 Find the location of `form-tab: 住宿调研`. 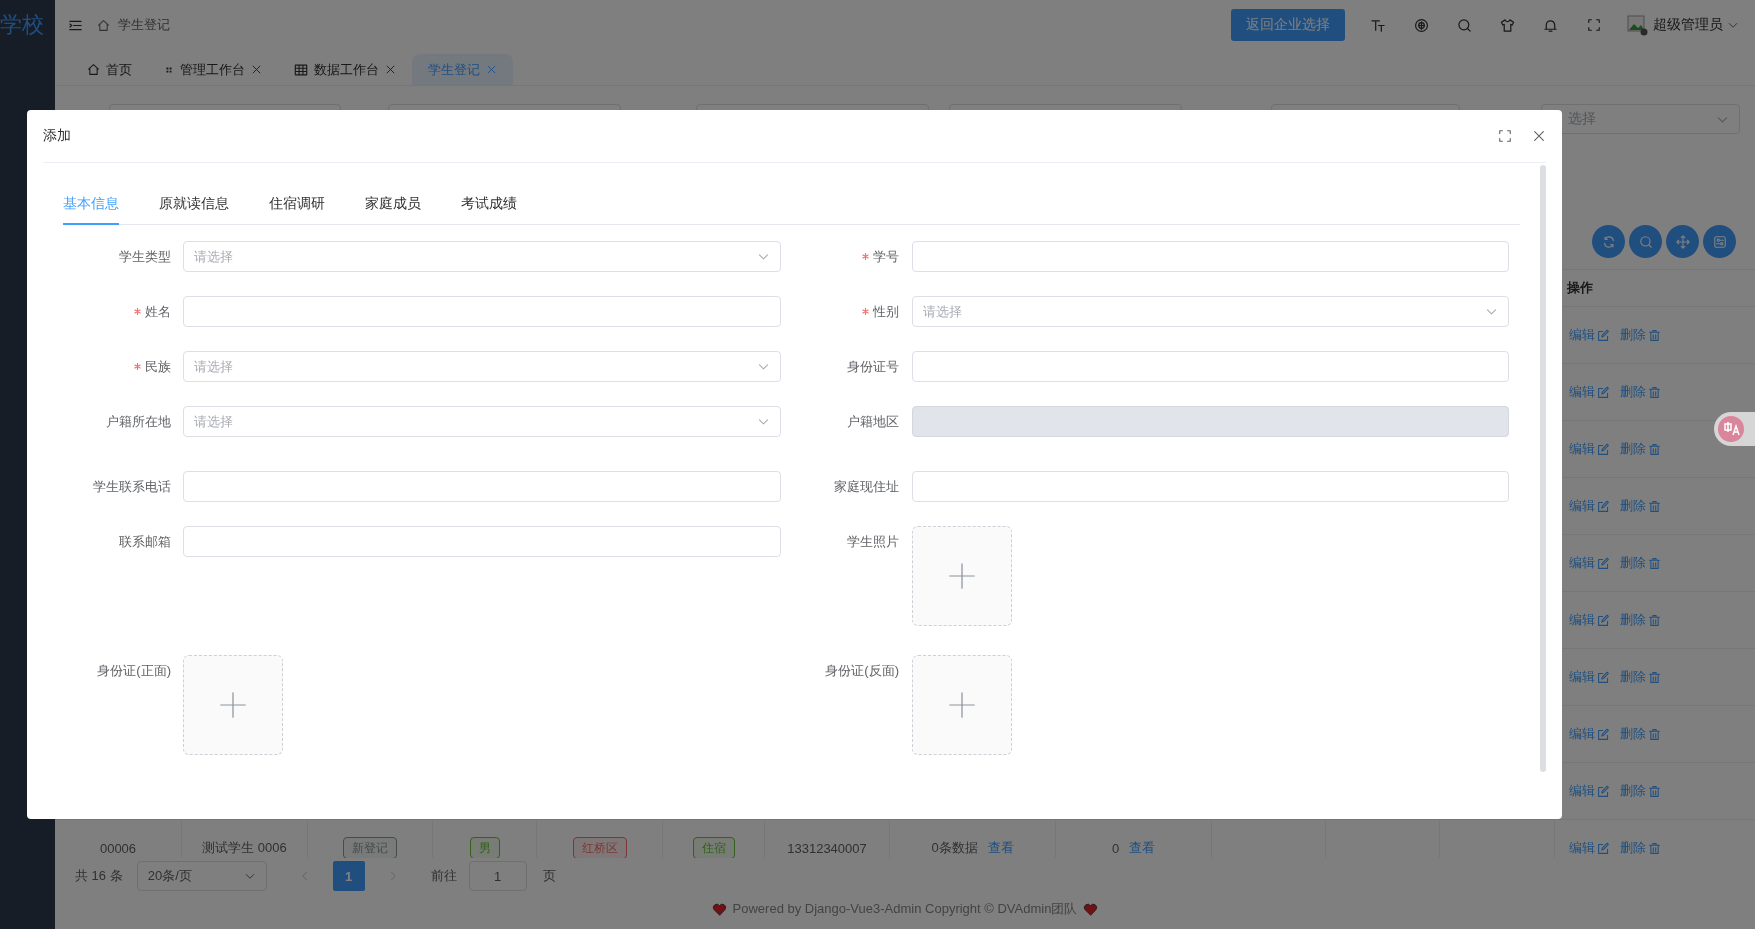

form-tab: 住宿调研 is located at coordinates (297, 204).